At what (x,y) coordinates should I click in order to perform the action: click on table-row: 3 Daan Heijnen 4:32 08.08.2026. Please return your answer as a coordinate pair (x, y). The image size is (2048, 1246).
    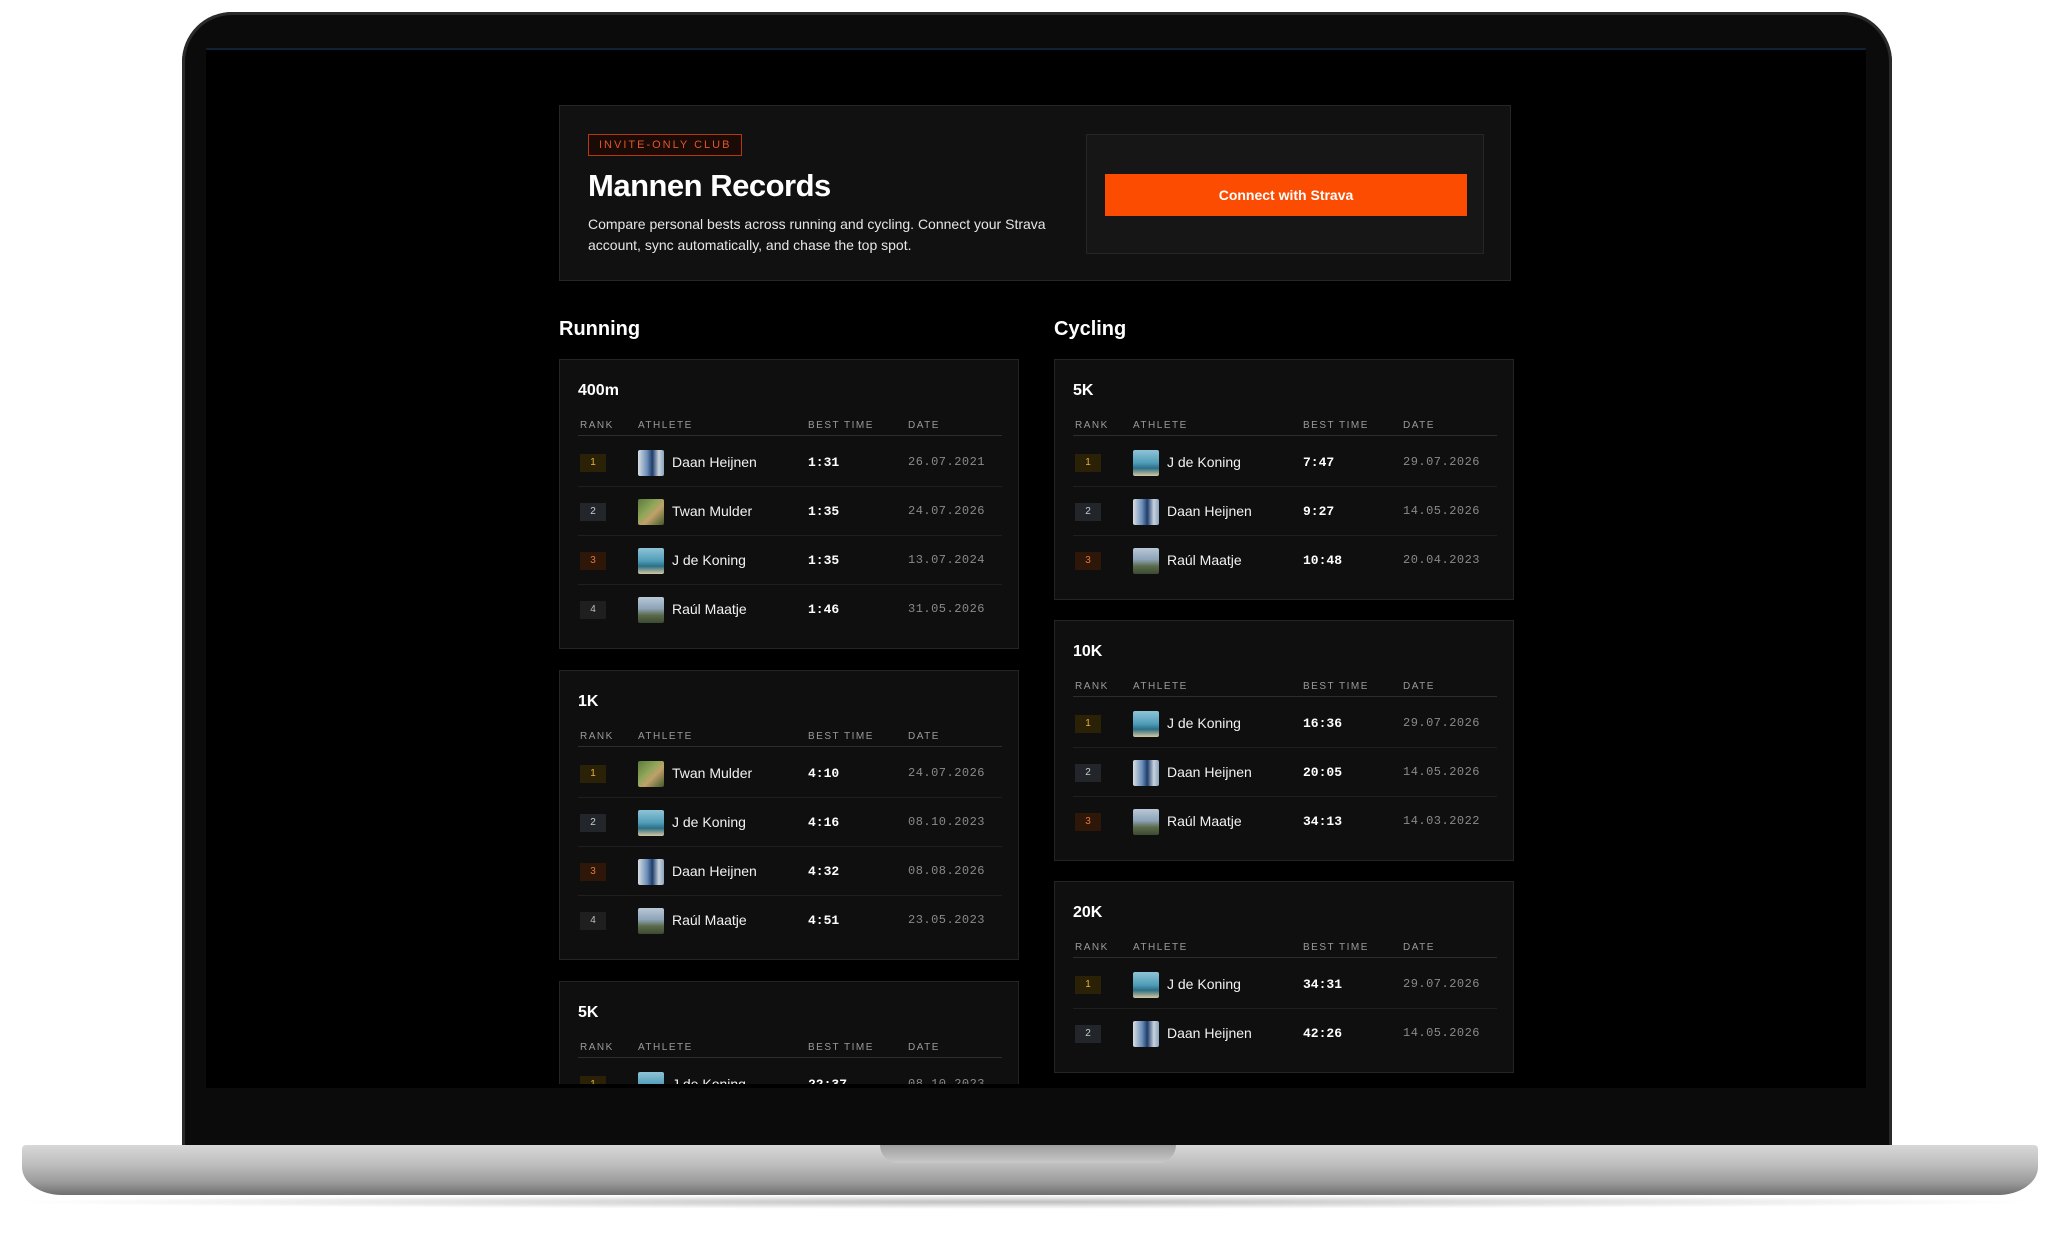
    Looking at the image, I should click on (790, 871).